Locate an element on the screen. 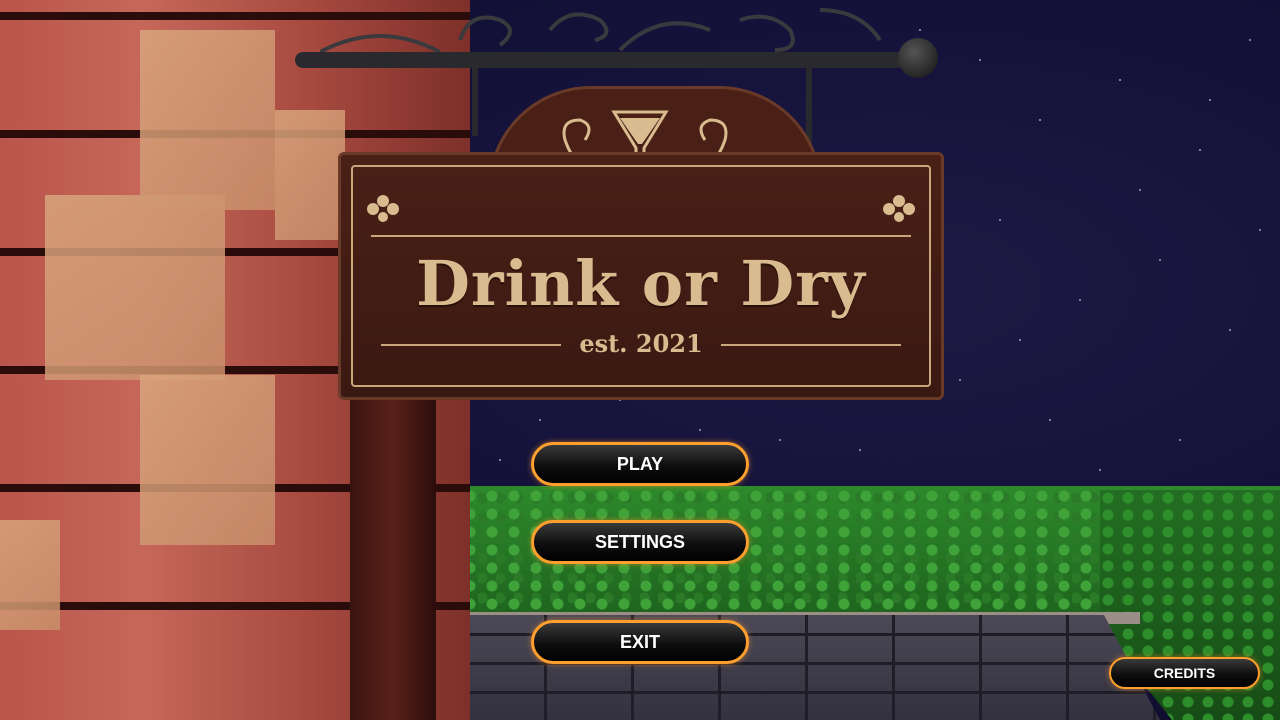 The image size is (1280, 720). sign-divider is located at coordinates (641, 236).